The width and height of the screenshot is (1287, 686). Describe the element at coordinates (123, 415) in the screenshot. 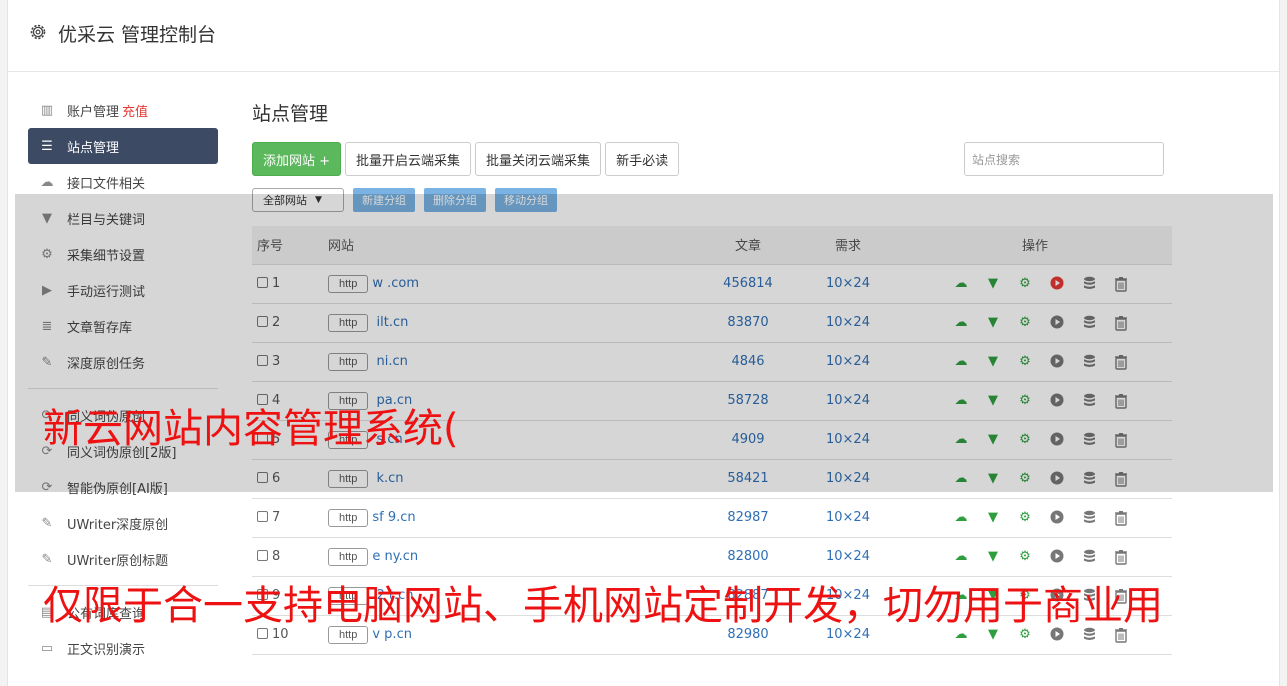

I see `sidebar-item-8: ⟳ 同义词伪原创` at that location.